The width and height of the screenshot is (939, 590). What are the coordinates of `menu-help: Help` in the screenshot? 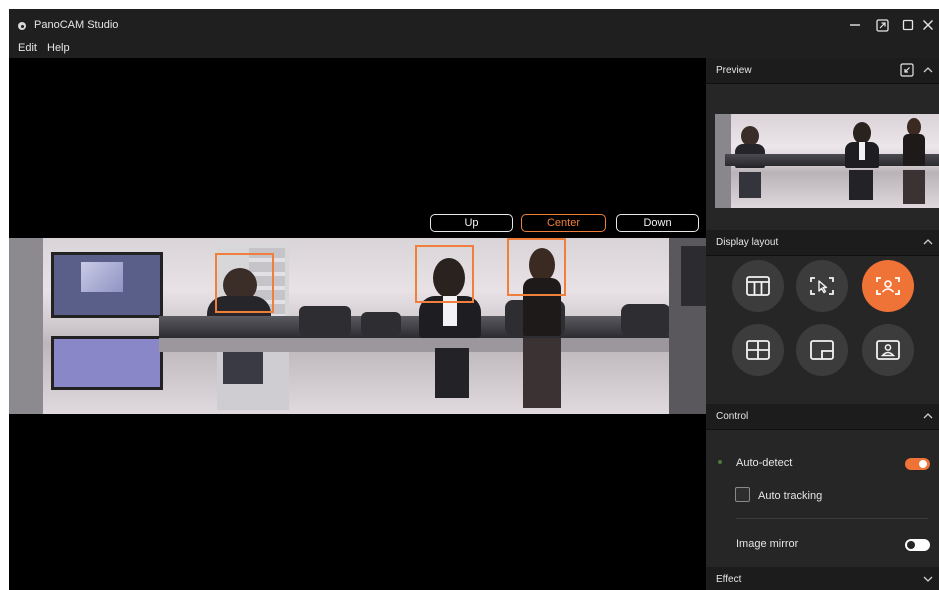 It's located at (58, 48).